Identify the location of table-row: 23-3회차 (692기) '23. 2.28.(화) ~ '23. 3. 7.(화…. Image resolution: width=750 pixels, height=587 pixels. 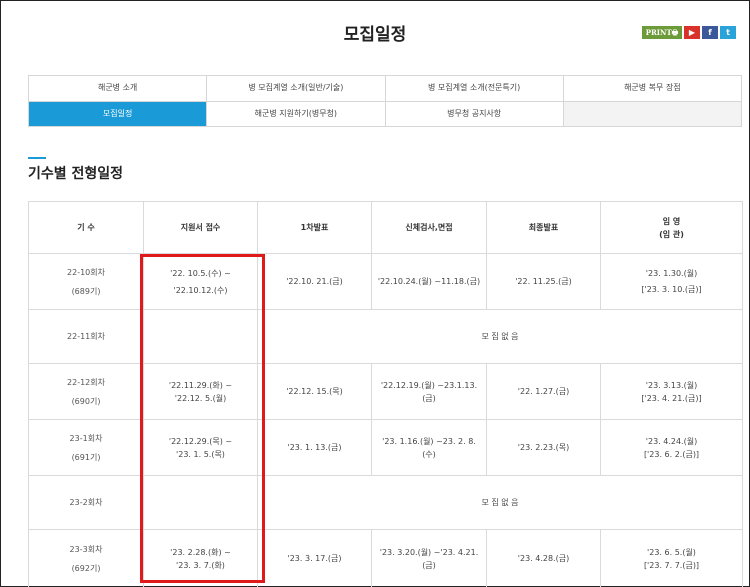
(385, 558).